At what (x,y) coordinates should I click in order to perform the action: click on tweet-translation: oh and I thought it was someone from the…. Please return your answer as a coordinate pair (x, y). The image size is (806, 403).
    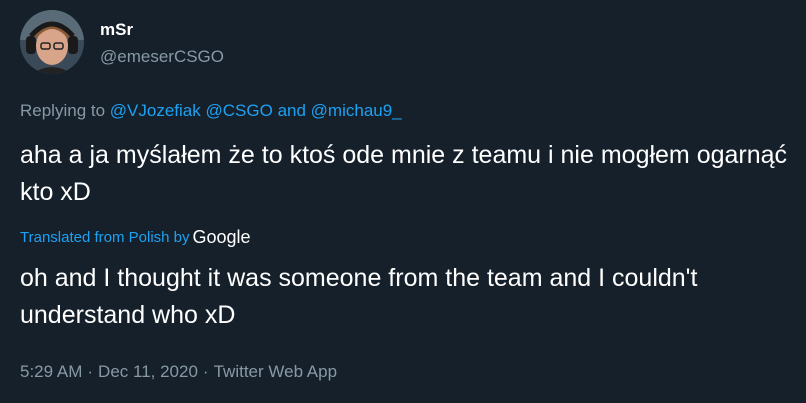
    Looking at the image, I should click on (359, 296).